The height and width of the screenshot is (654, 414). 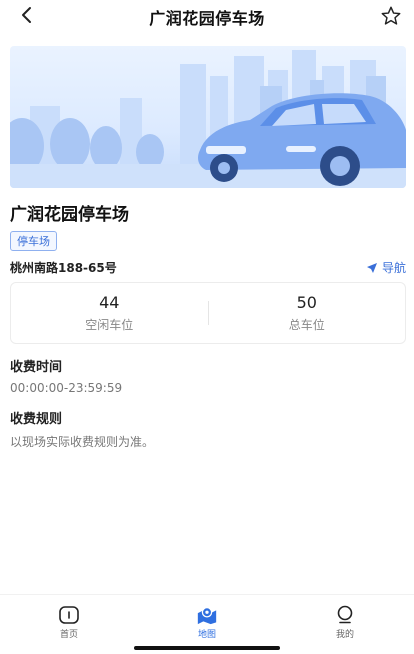 What do you see at coordinates (208, 375) in the screenshot?
I see `fee-time-section: 收费时间 00:00:00-23:59:59` at bounding box center [208, 375].